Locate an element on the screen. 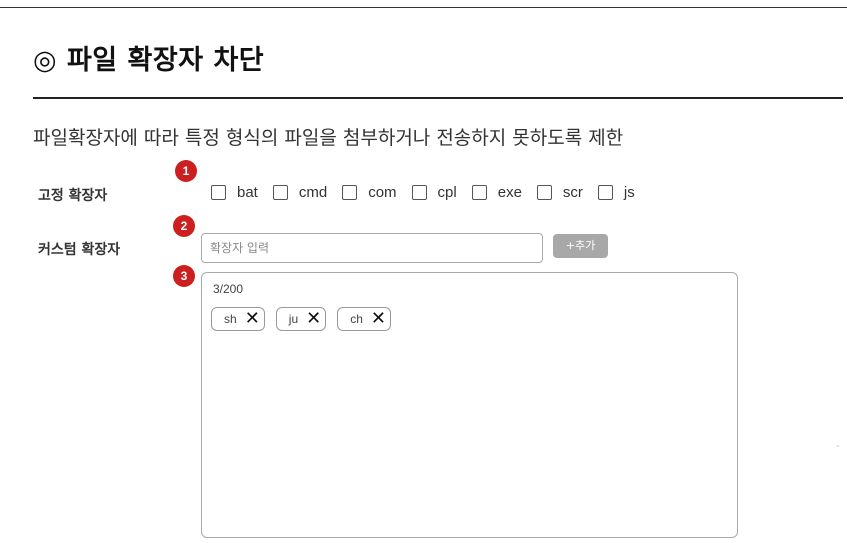 This screenshot has width=847, height=543. checkbox-label: bat is located at coordinates (247, 192).